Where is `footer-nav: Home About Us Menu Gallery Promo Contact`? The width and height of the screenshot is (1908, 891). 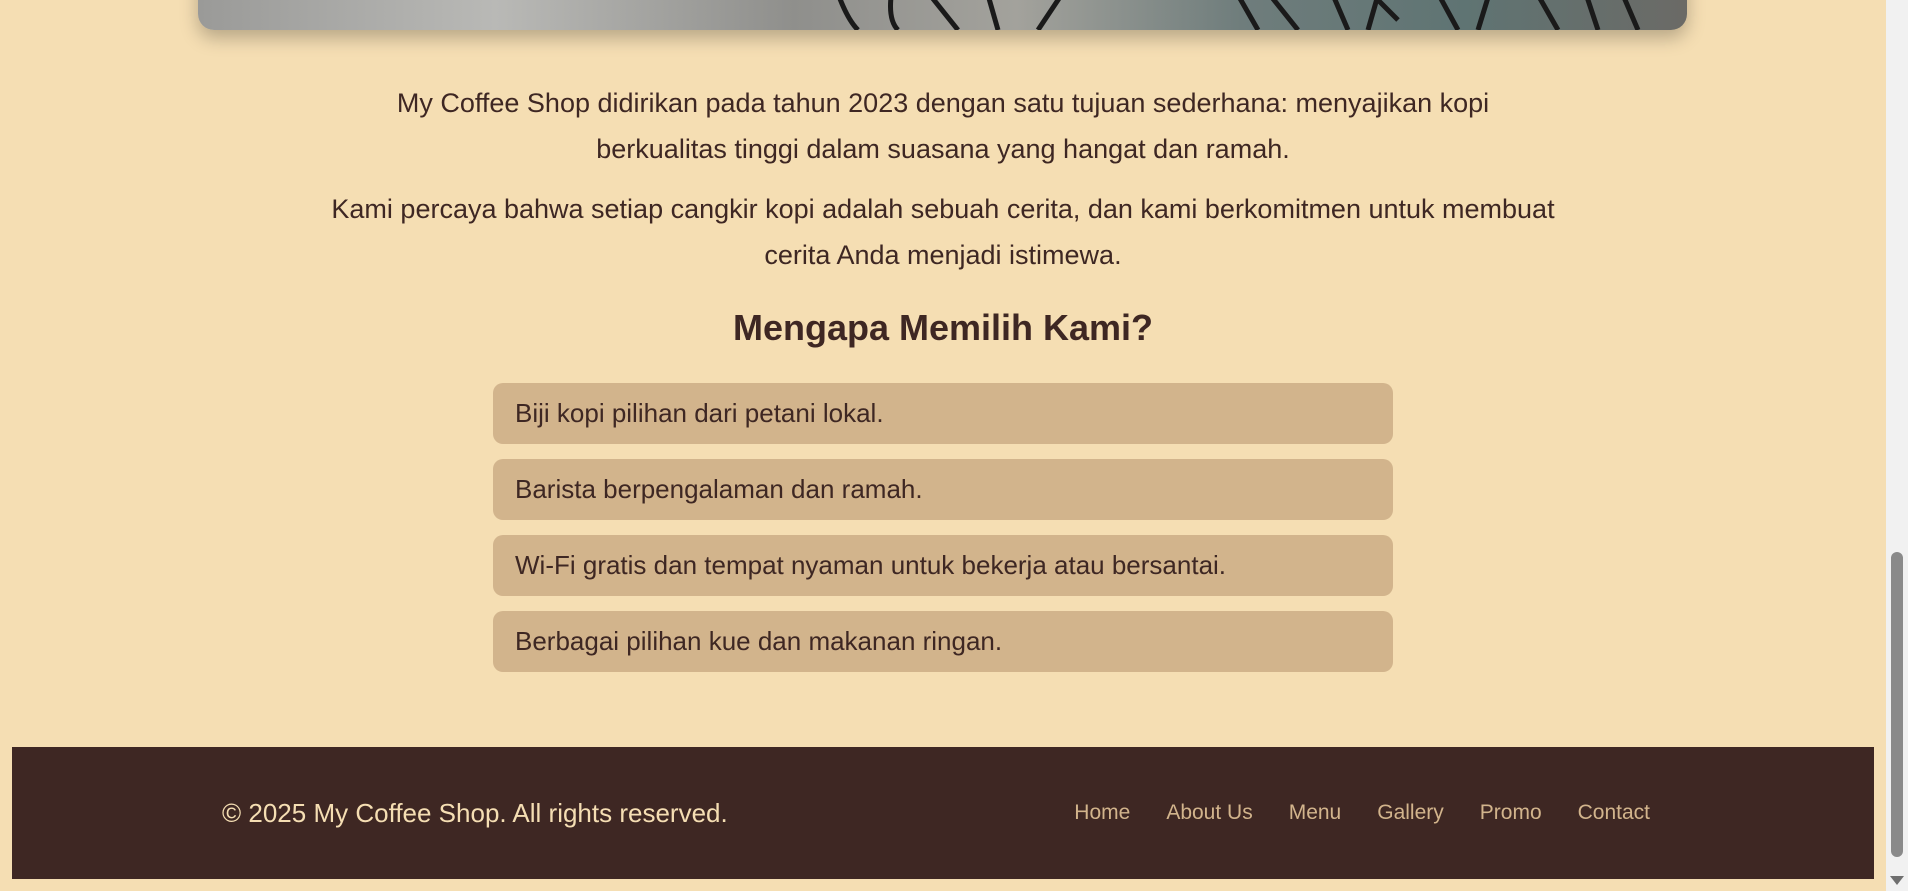
footer-nav: Home About Us Menu Gallery Promo Contact is located at coordinates (1344, 813).